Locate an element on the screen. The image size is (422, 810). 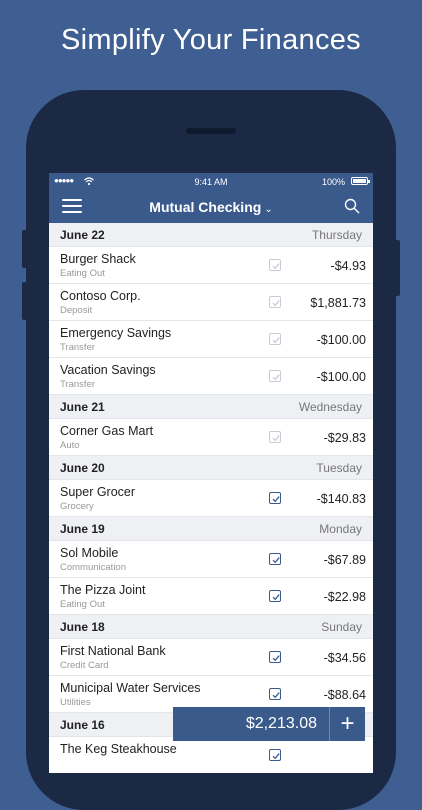
date-header-date: June 21 is located at coordinates (82, 407).